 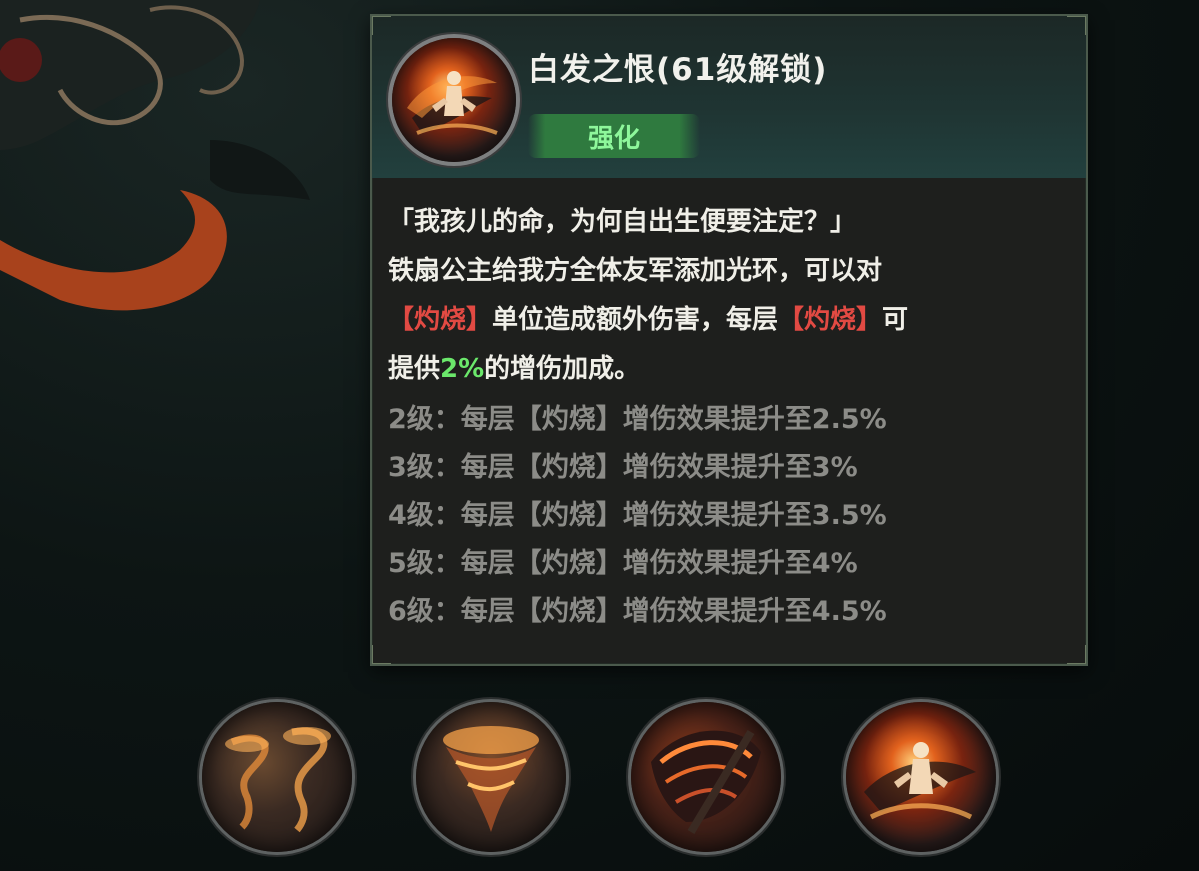 What do you see at coordinates (733, 369) in the screenshot?
I see `description-line: 提供2%的增伤加成。` at bounding box center [733, 369].